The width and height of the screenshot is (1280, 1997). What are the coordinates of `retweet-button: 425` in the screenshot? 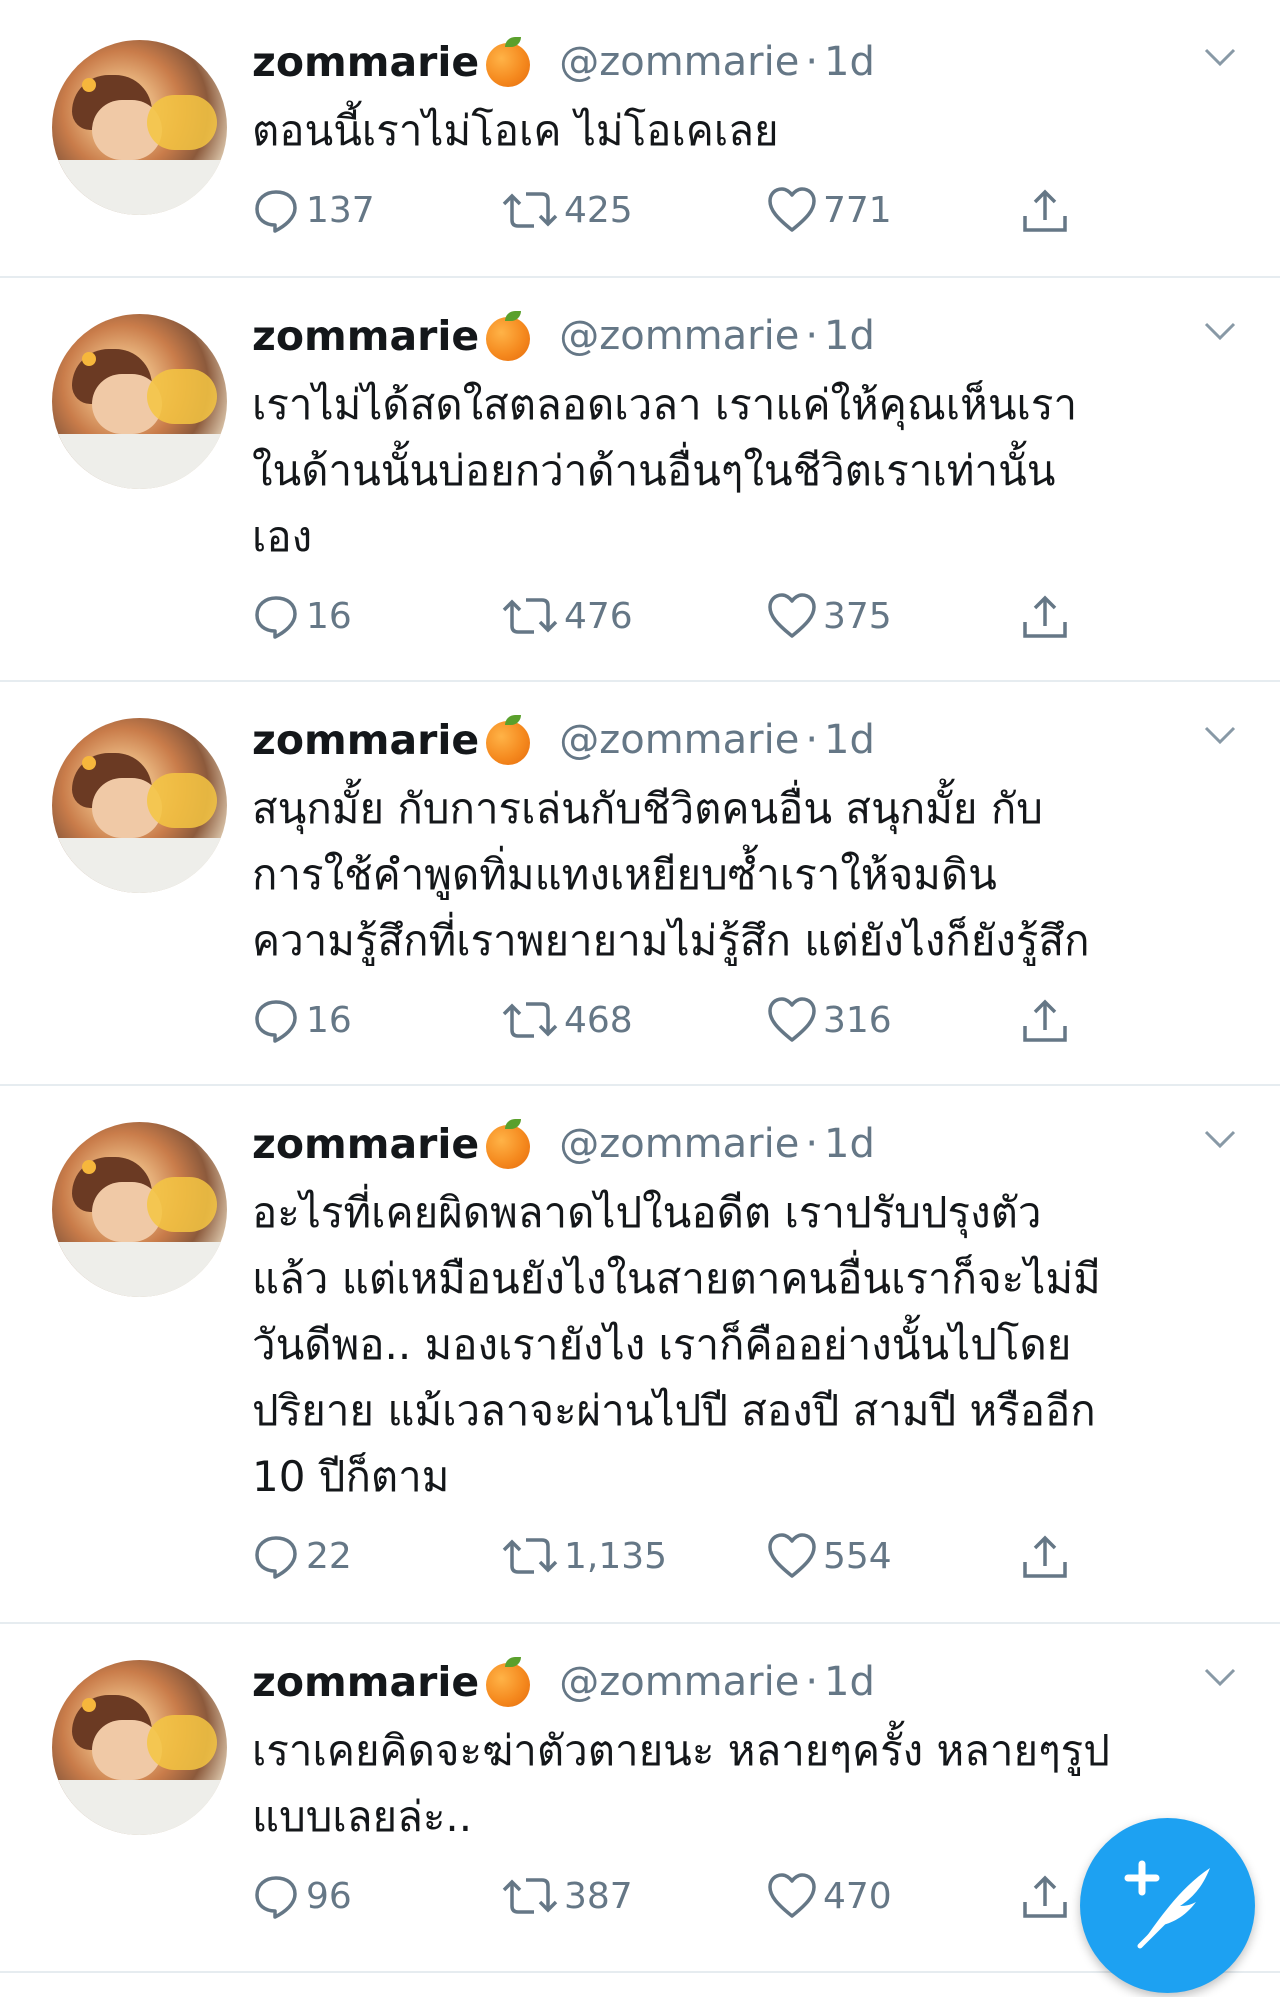 It's located at (567, 210).